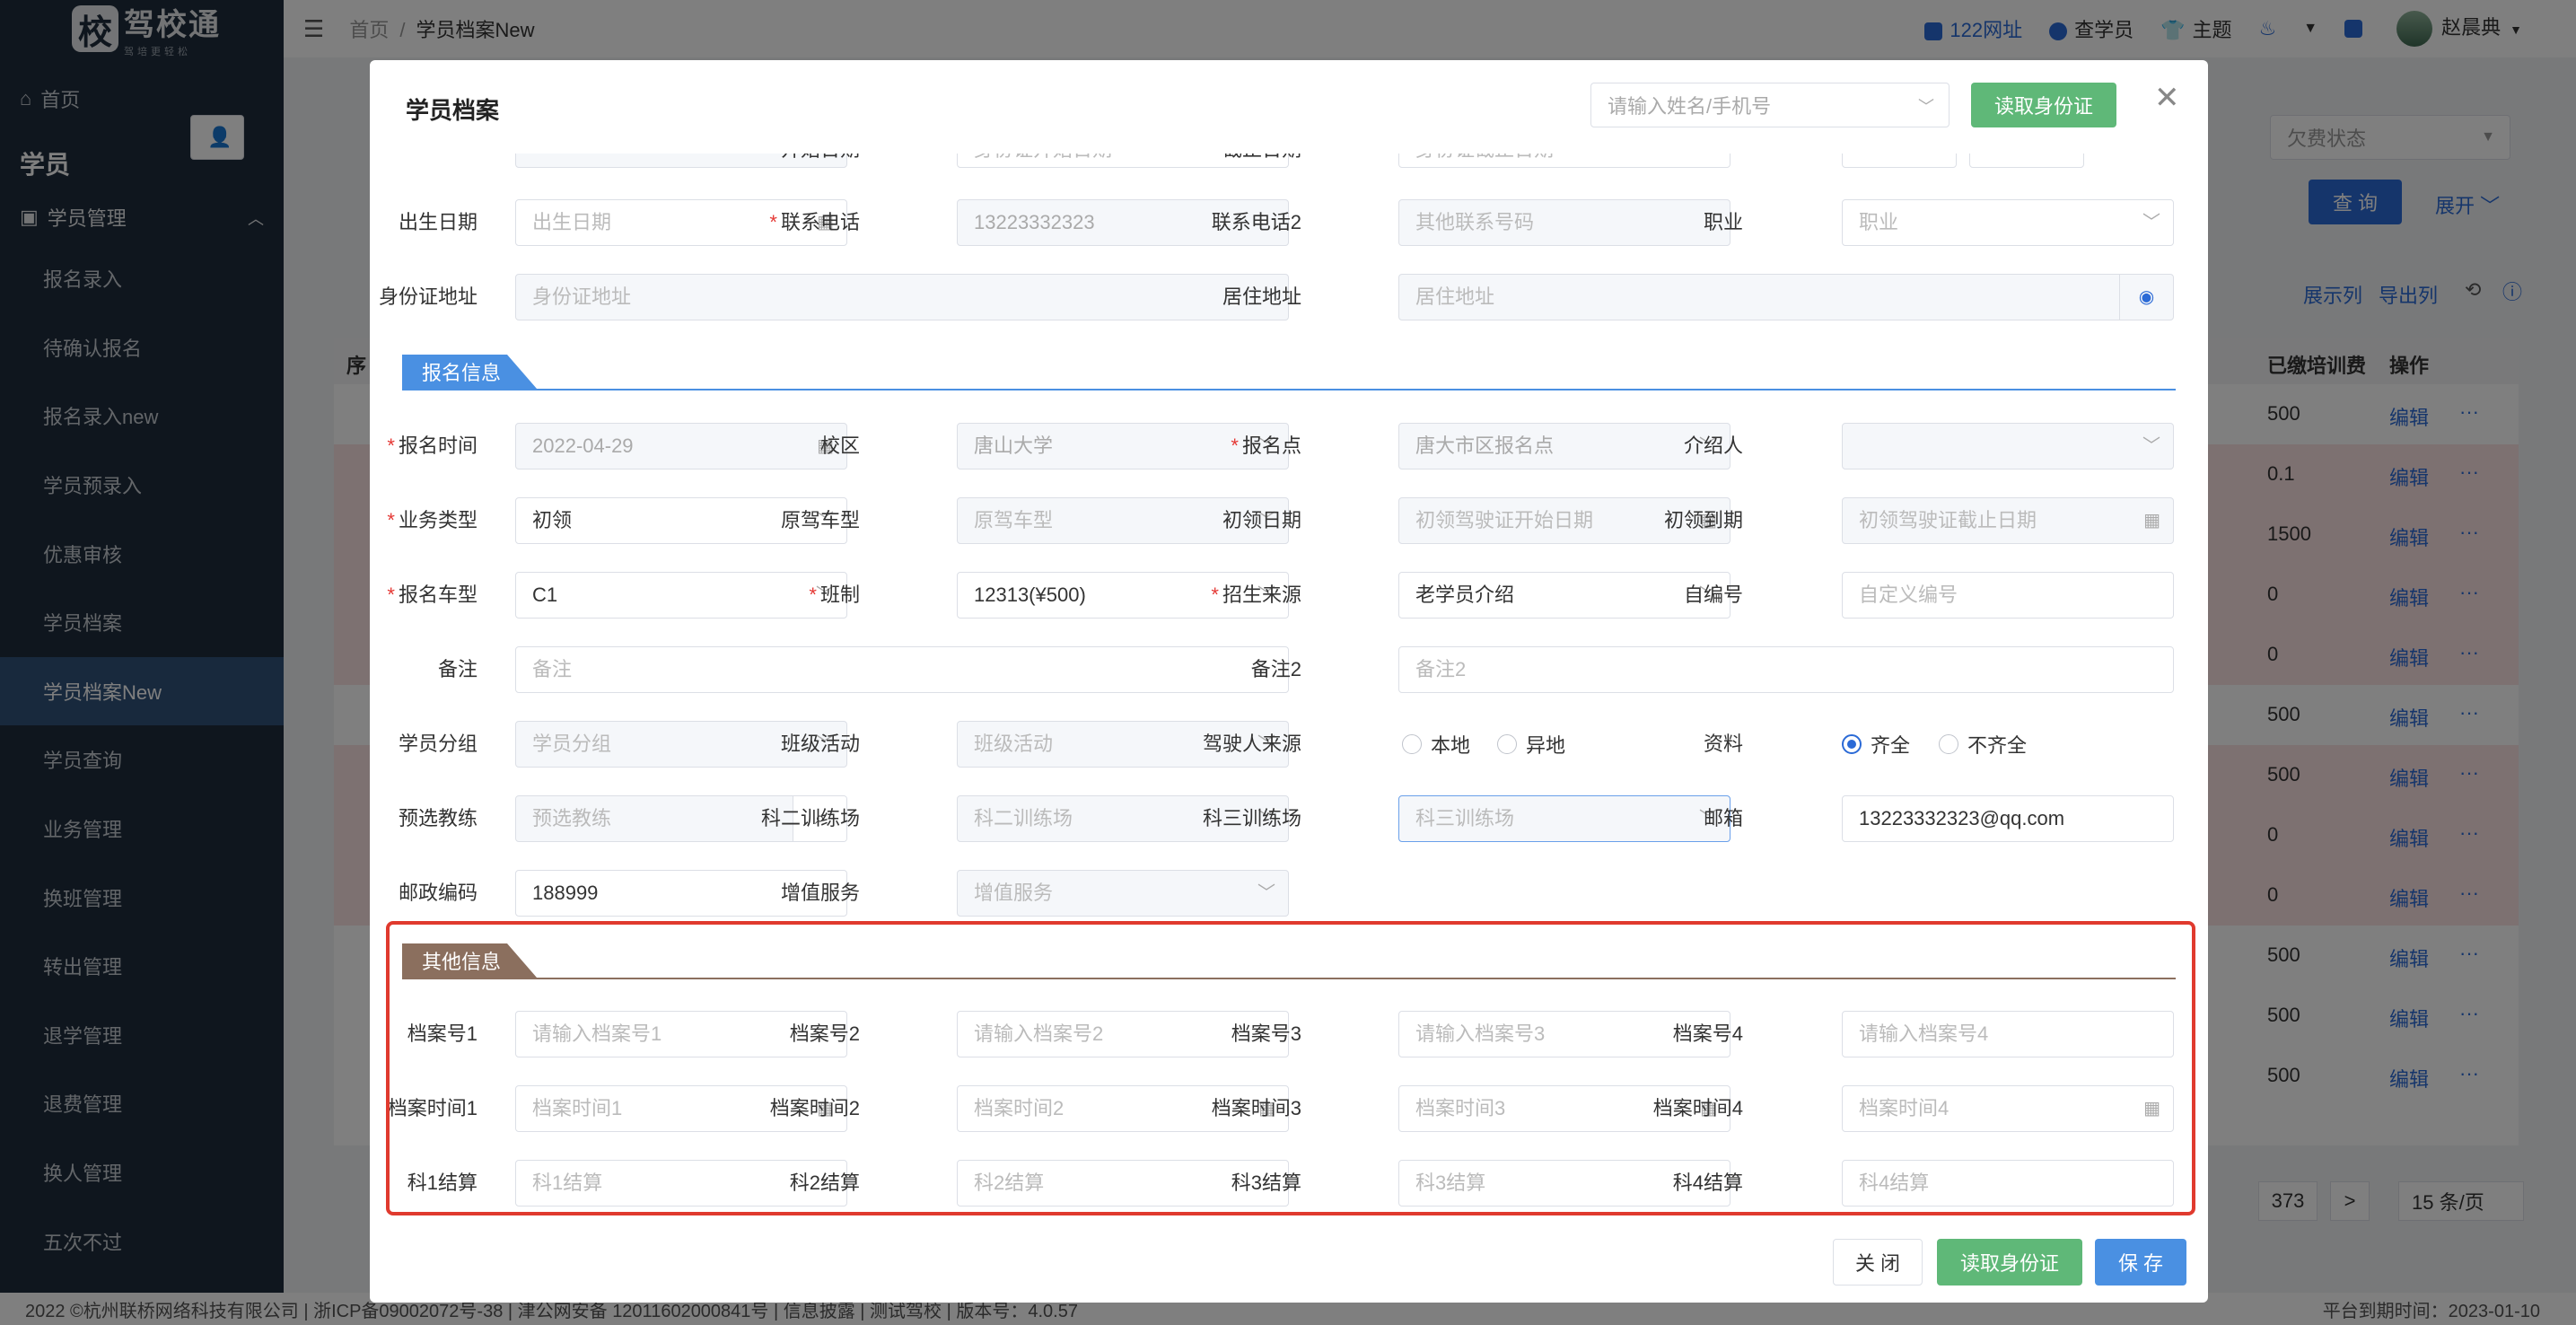 This screenshot has height=1325, width=2576. Describe the element at coordinates (839, 446) in the screenshot. I see `label-campus: 校区` at that location.